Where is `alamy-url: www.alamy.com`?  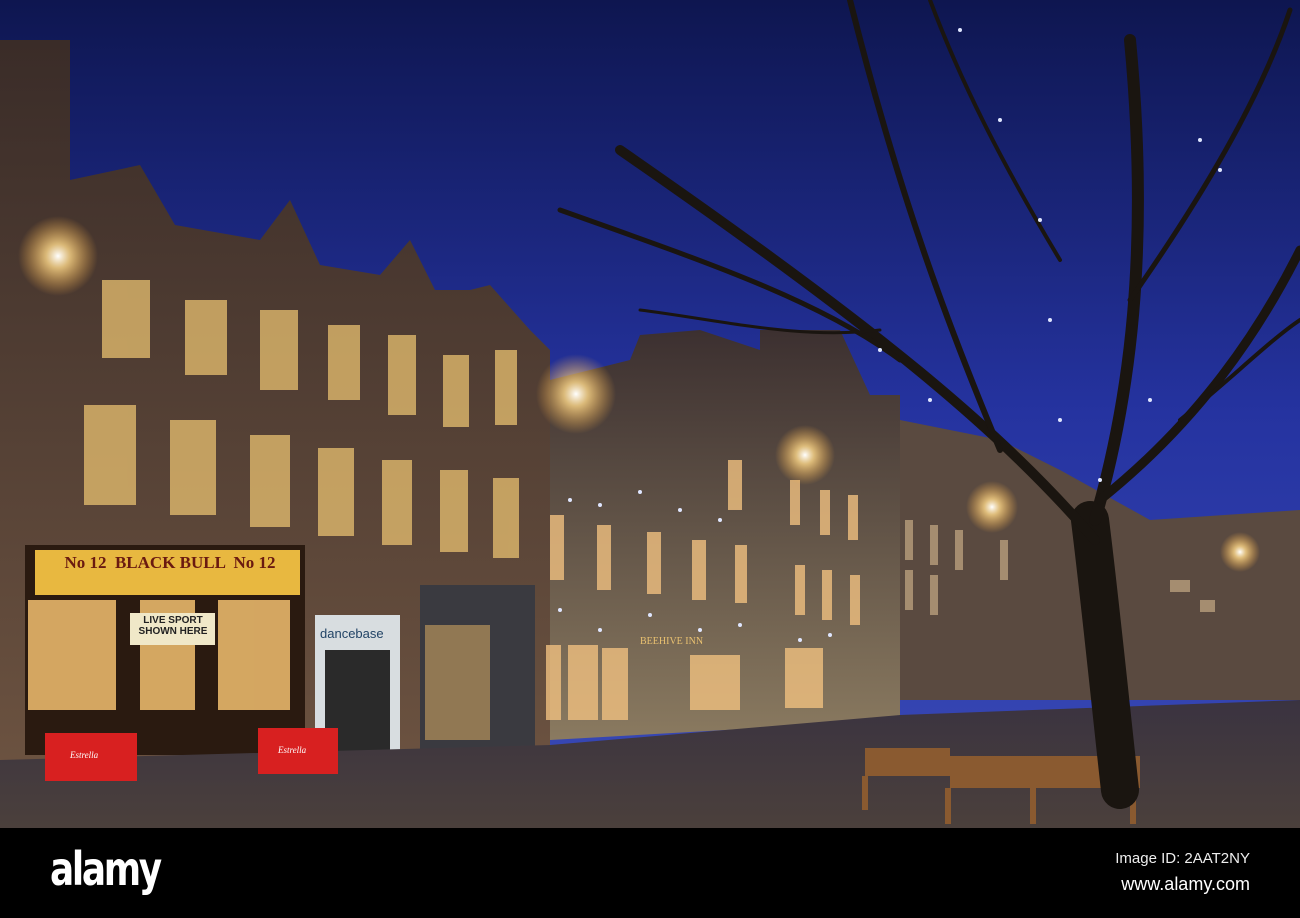
alamy-url: www.alamy.com is located at coordinates (1185, 884).